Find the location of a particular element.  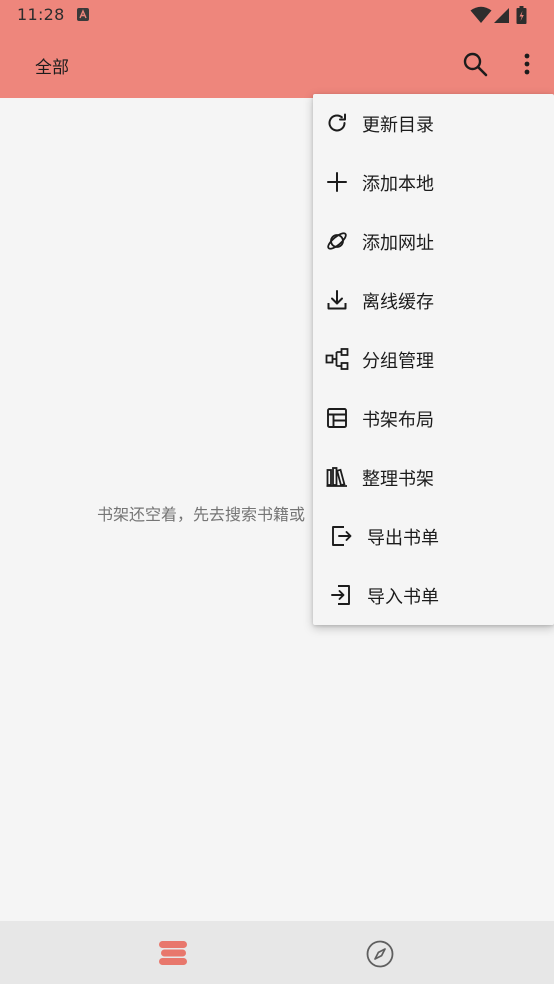

layout-icon is located at coordinates (337, 418).